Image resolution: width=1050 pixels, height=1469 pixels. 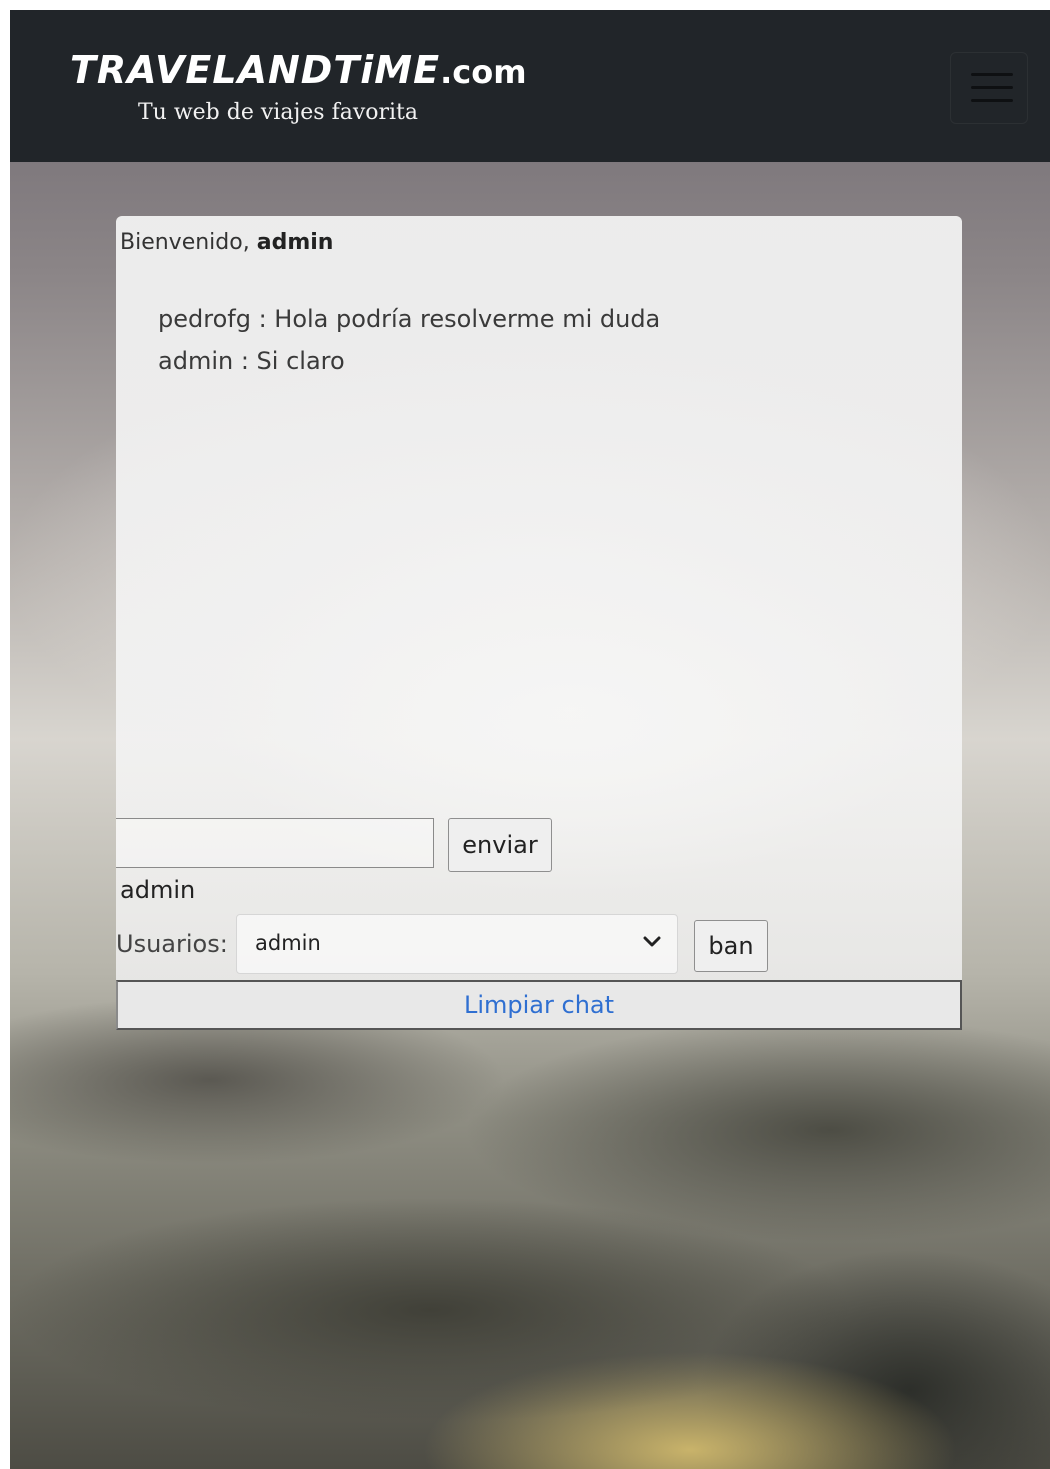 I want to click on welcome-message: Bienvenido, admin, so click(x=226, y=242).